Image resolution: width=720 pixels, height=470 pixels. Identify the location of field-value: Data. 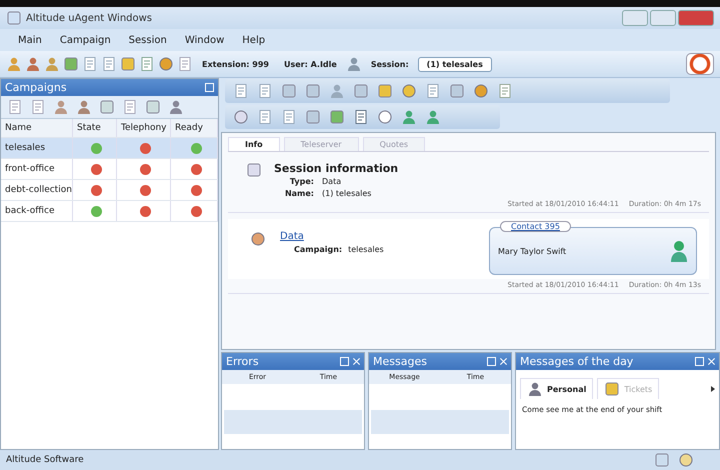
(332, 181).